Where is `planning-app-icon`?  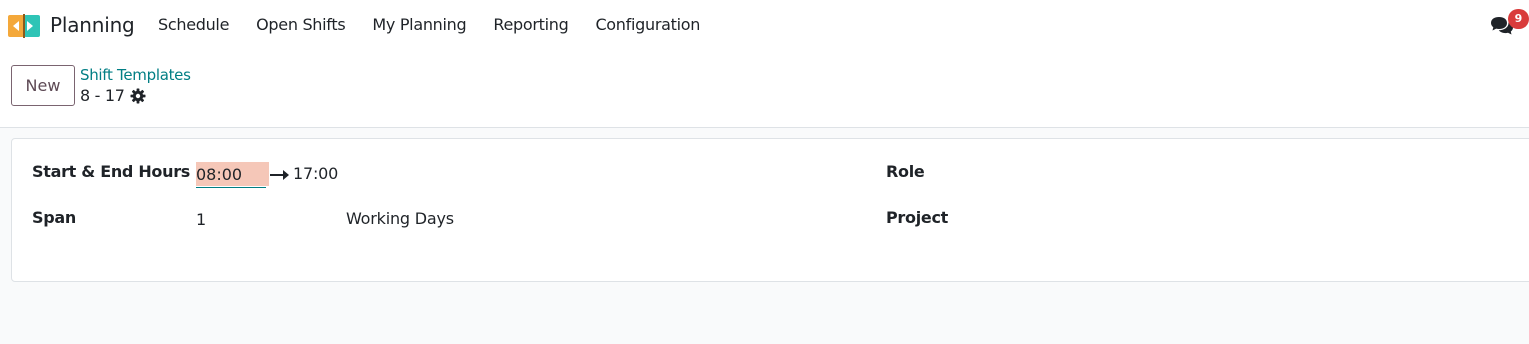 planning-app-icon is located at coordinates (24, 26).